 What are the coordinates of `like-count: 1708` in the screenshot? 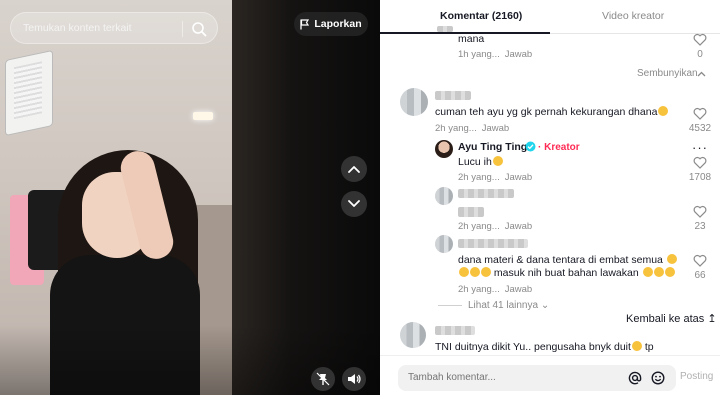 It's located at (700, 177).